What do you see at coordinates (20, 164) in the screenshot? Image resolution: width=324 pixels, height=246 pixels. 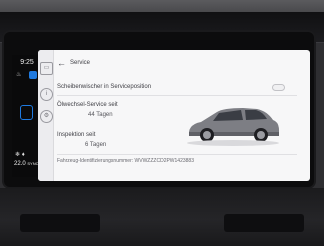 I see `temperature-value: 22.0` at bounding box center [20, 164].